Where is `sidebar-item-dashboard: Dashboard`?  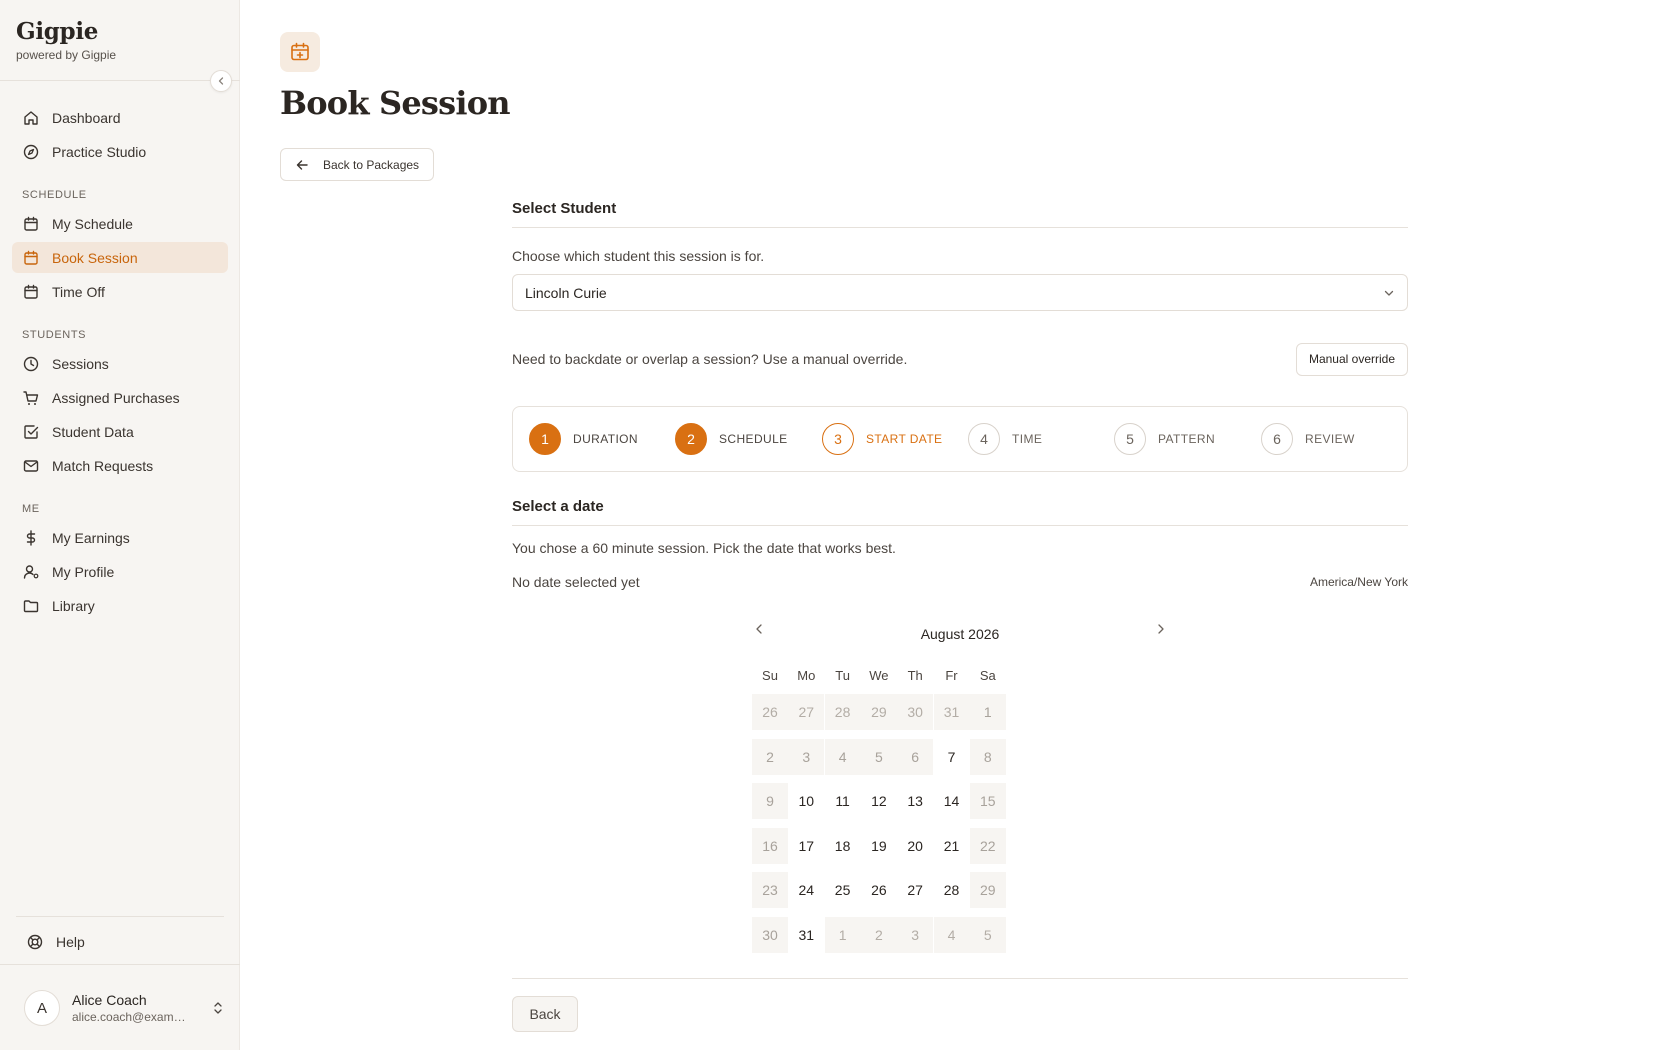 sidebar-item-dashboard: Dashboard is located at coordinates (120, 117).